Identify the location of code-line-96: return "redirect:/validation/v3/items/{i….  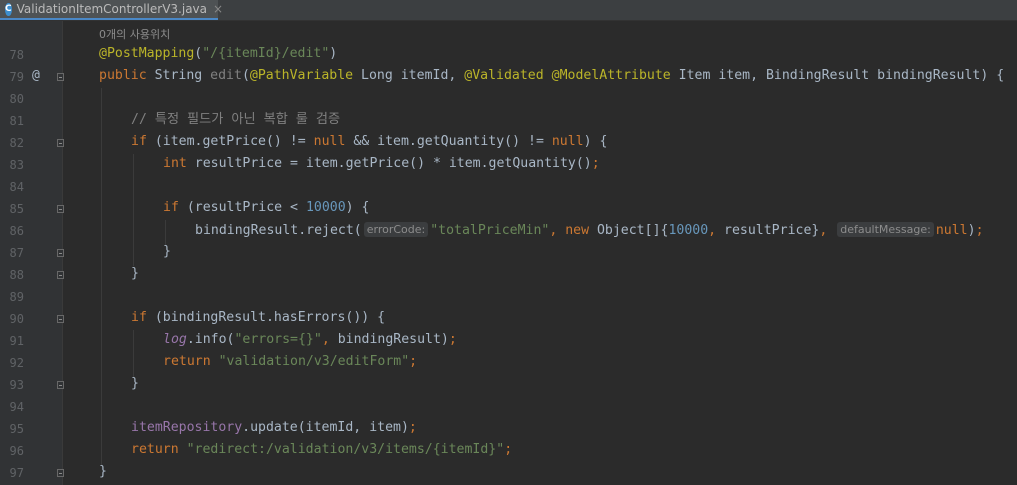
(321, 450).